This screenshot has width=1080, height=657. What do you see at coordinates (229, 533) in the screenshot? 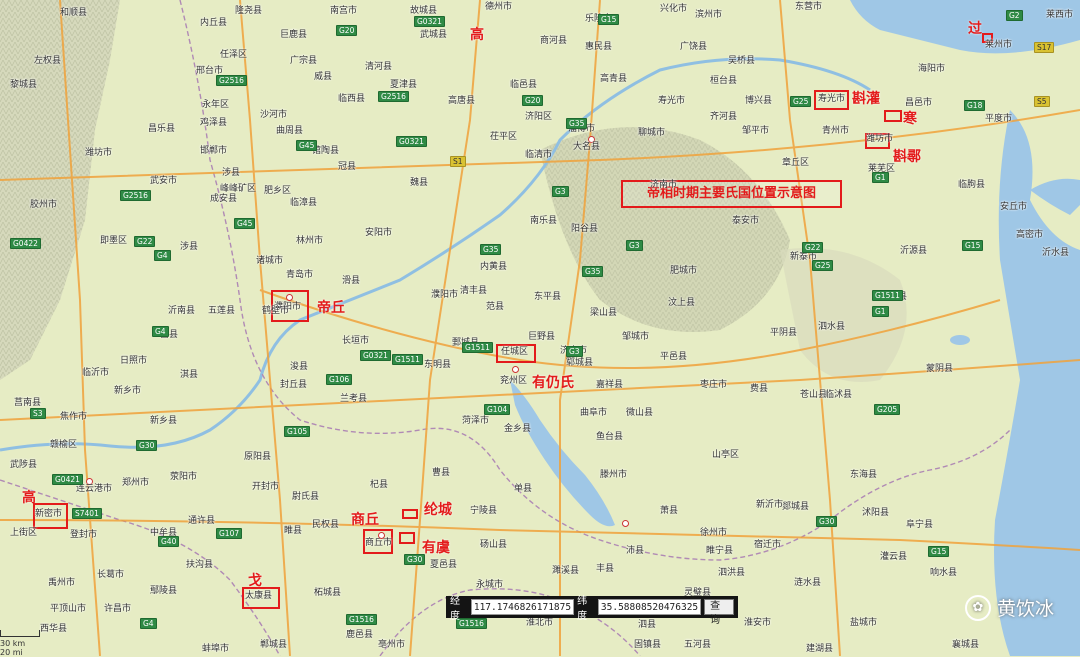
I see `road-shield: G107` at bounding box center [229, 533].